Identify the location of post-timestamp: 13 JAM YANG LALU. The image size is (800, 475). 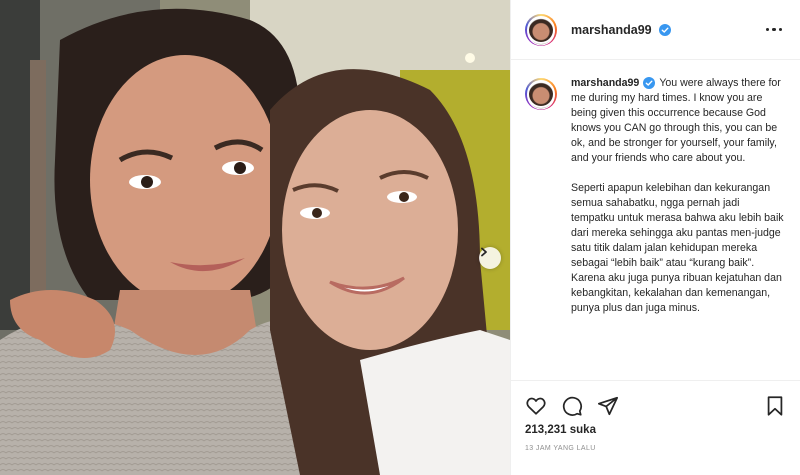
(655, 444).